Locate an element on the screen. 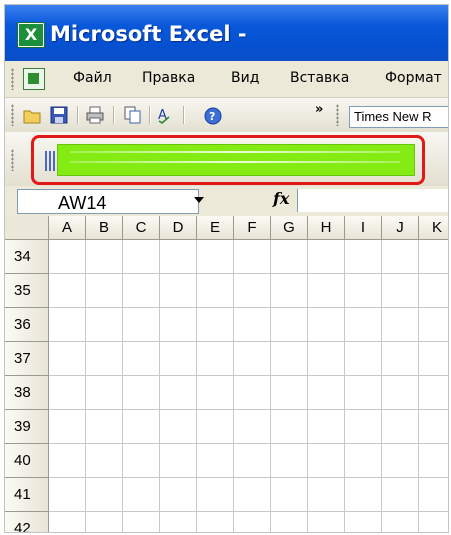 The width and height of the screenshot is (451, 535). row-header: 36 is located at coordinates (27, 325).